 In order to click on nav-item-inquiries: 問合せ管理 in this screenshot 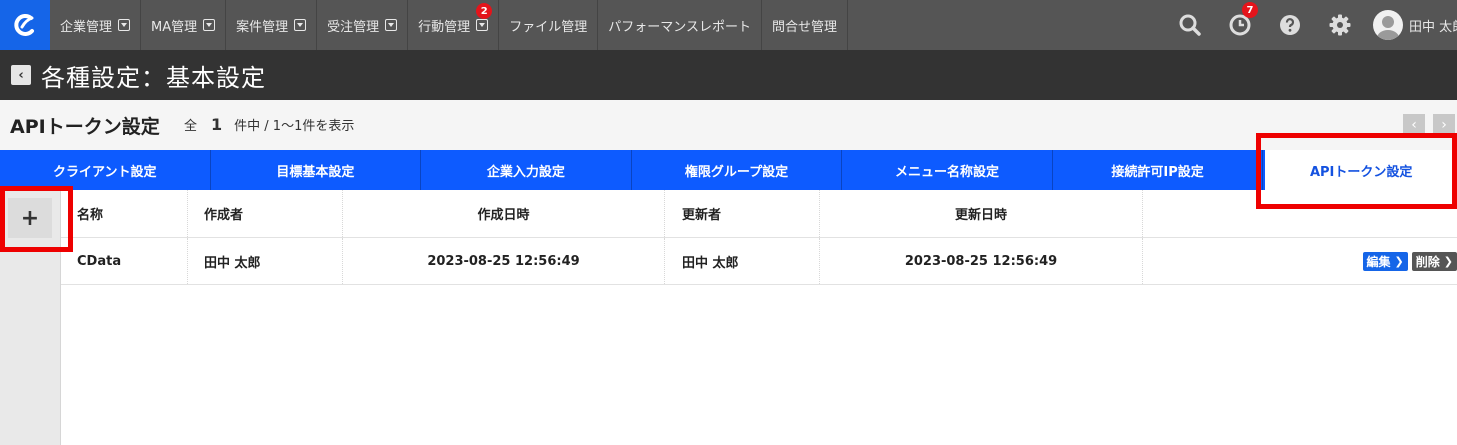, I will do `click(805, 25)`.